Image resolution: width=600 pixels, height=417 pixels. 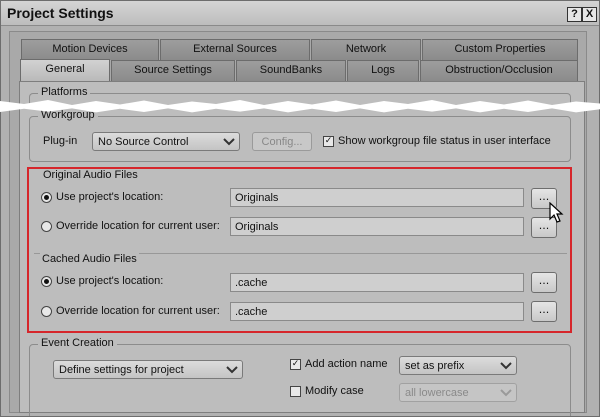 What do you see at coordinates (346, 364) in the screenshot?
I see `add-action-name-label: Add action name` at bounding box center [346, 364].